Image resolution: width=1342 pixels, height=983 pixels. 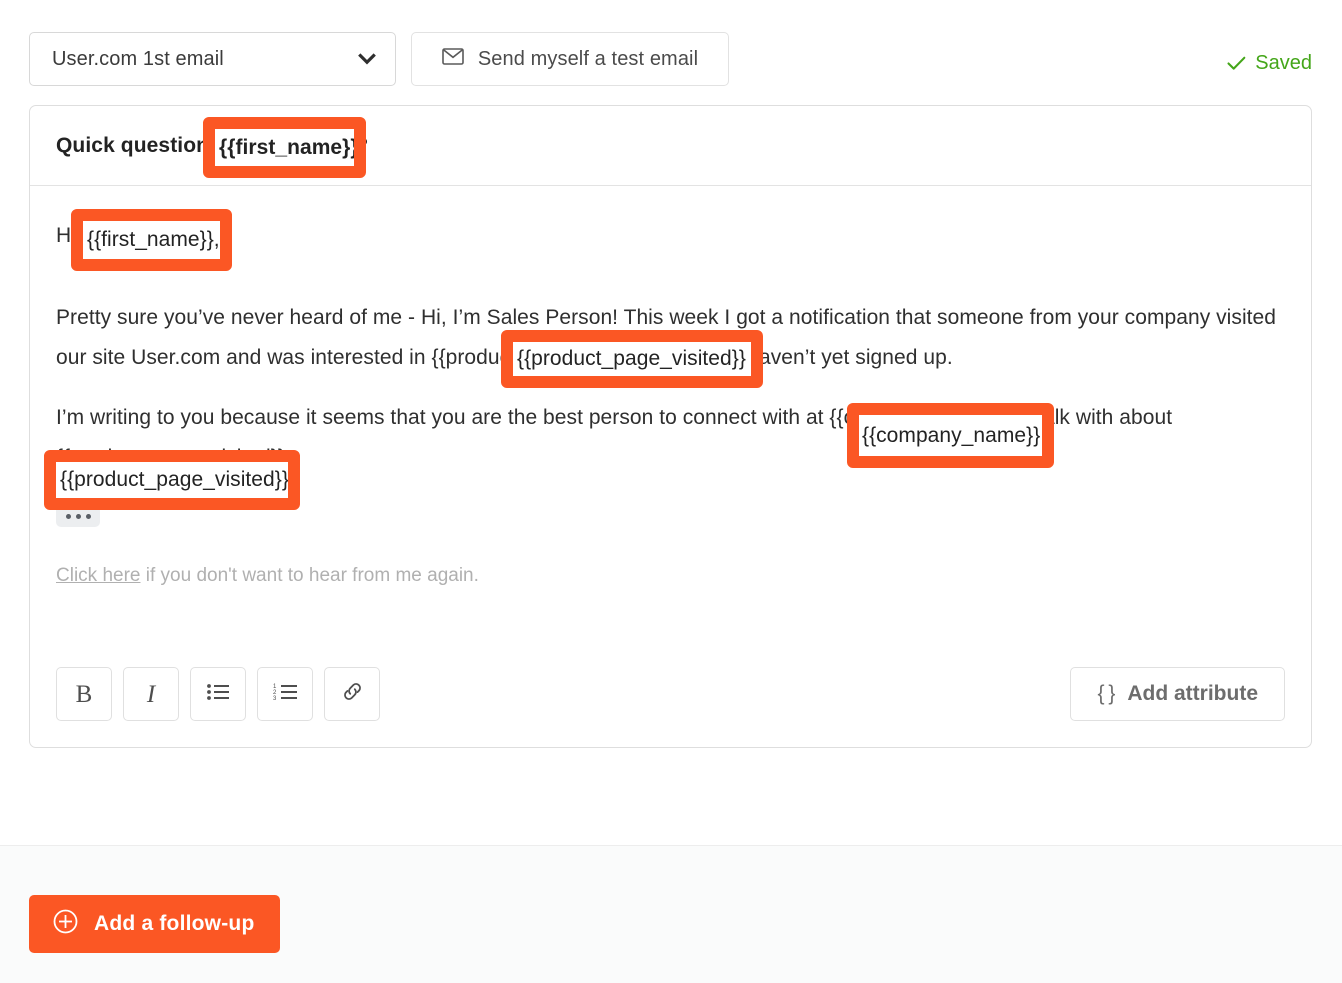 What do you see at coordinates (138, 58) in the screenshot?
I see `email-step-select-value: User.com 1st email` at bounding box center [138, 58].